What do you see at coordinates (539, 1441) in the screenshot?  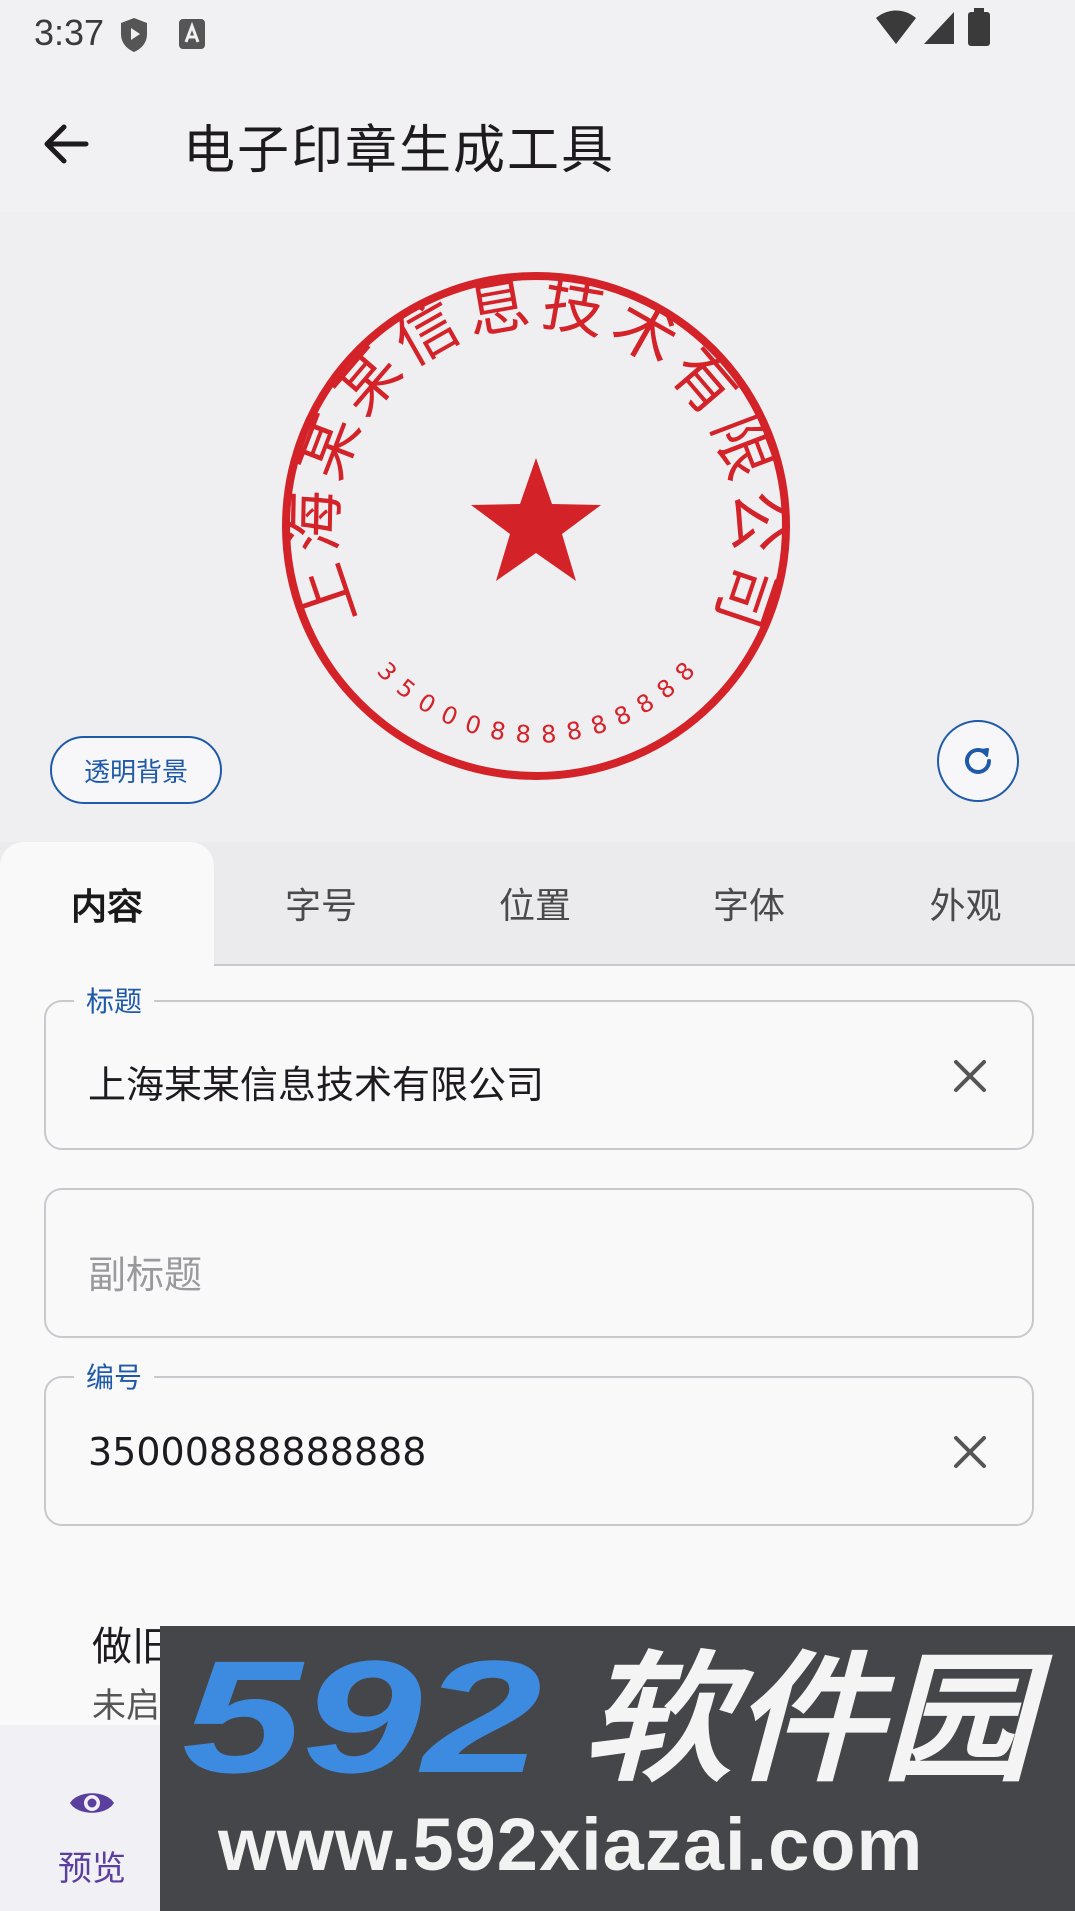 I see `number-field: 编号 35000888888888` at bounding box center [539, 1441].